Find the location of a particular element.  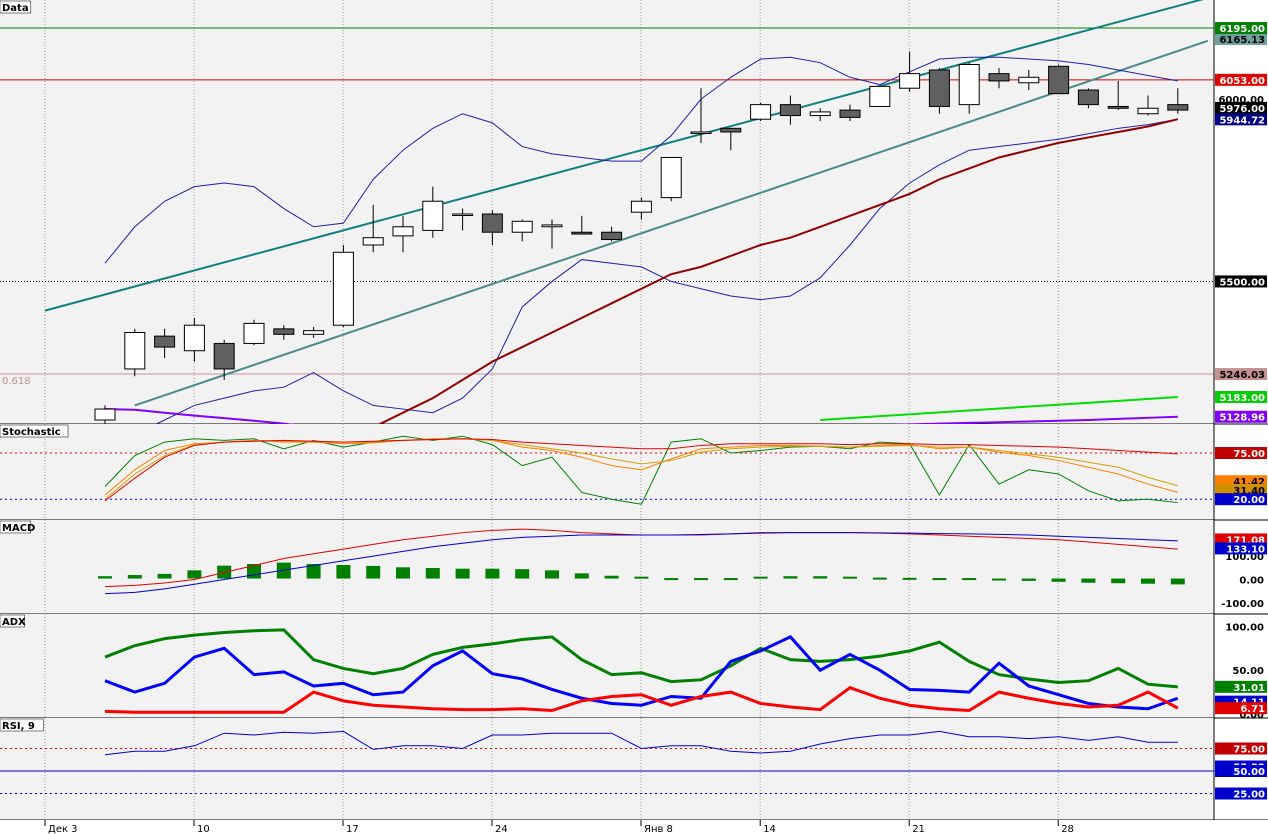

pane-macd: MACD100.000.00-100.00171.08133.10 is located at coordinates (634, 567).